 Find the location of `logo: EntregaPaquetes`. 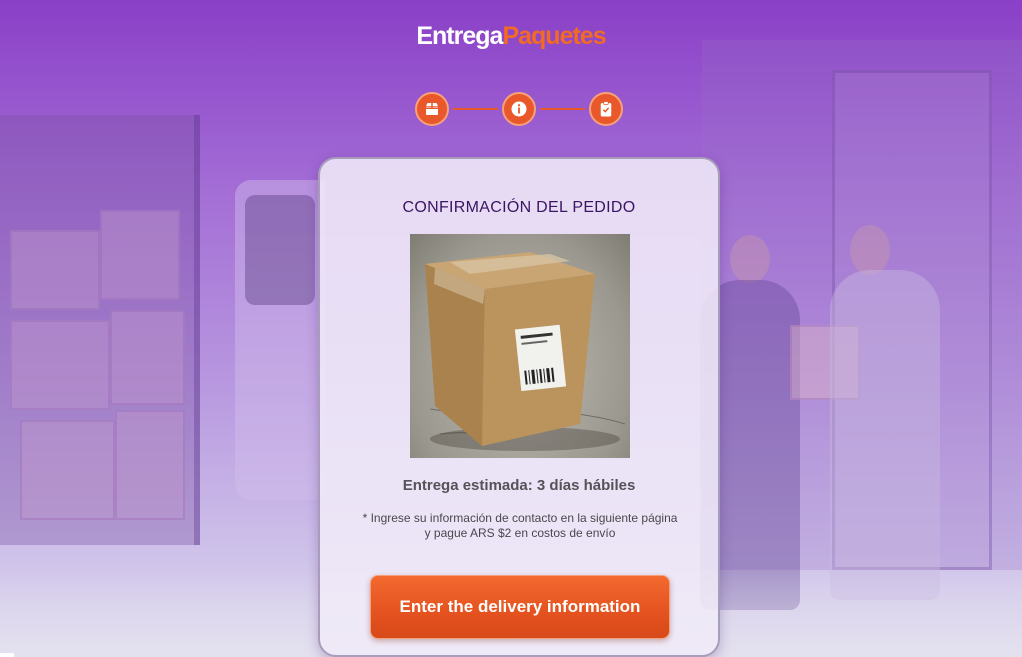

logo: EntregaPaquetes is located at coordinates (511, 36).